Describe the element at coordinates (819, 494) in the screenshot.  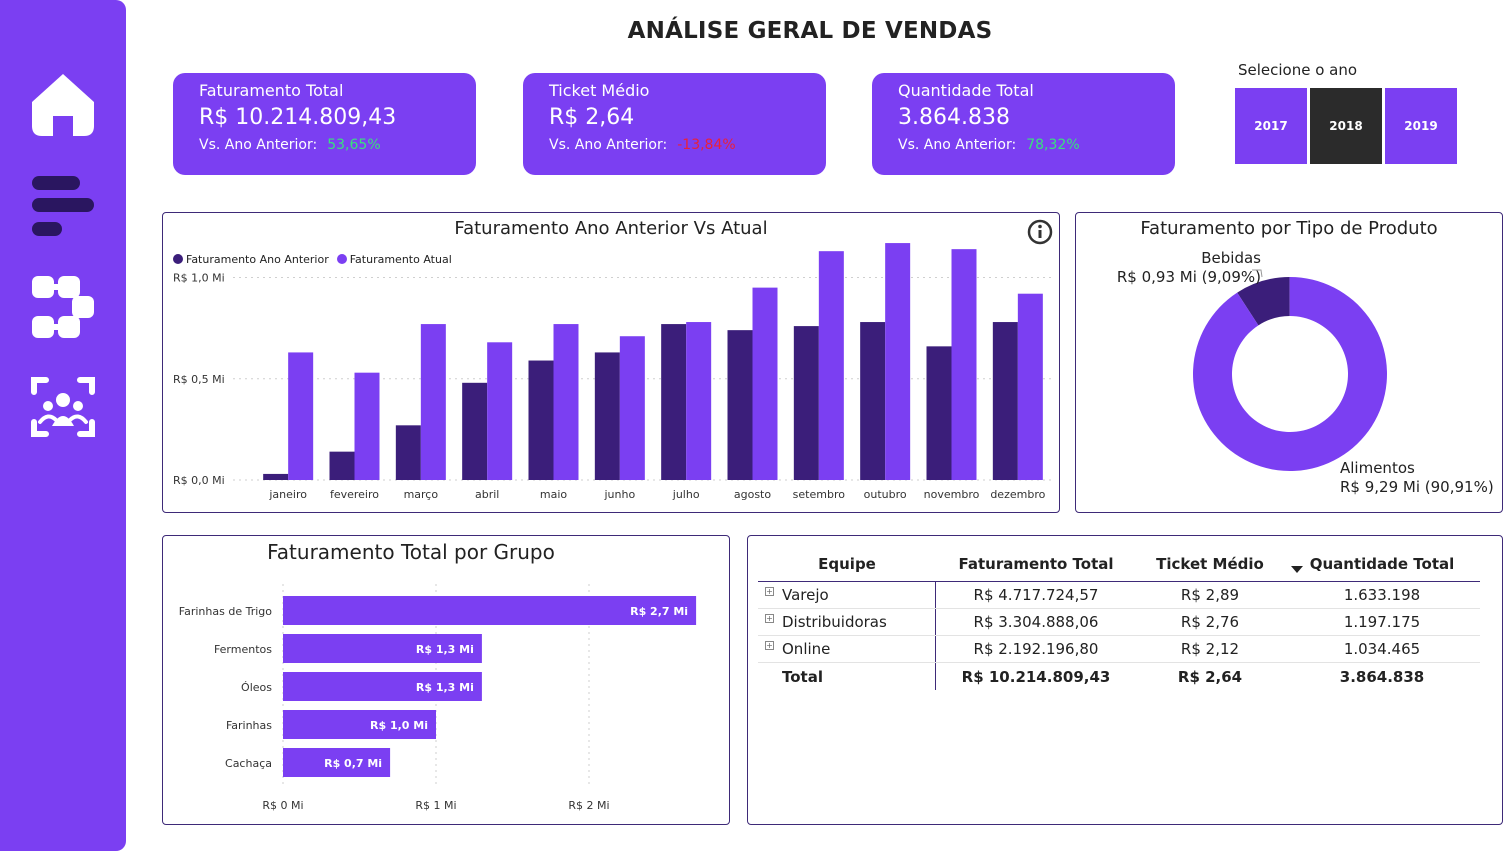
I see `x-tick-label: setembro` at that location.